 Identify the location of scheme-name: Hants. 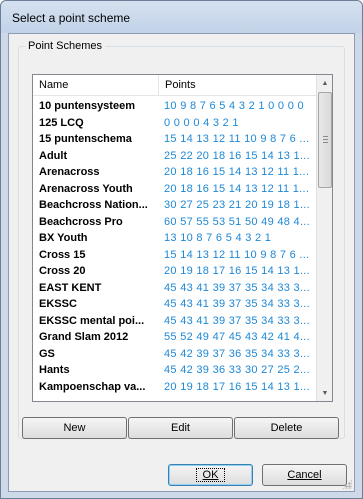
(54, 370).